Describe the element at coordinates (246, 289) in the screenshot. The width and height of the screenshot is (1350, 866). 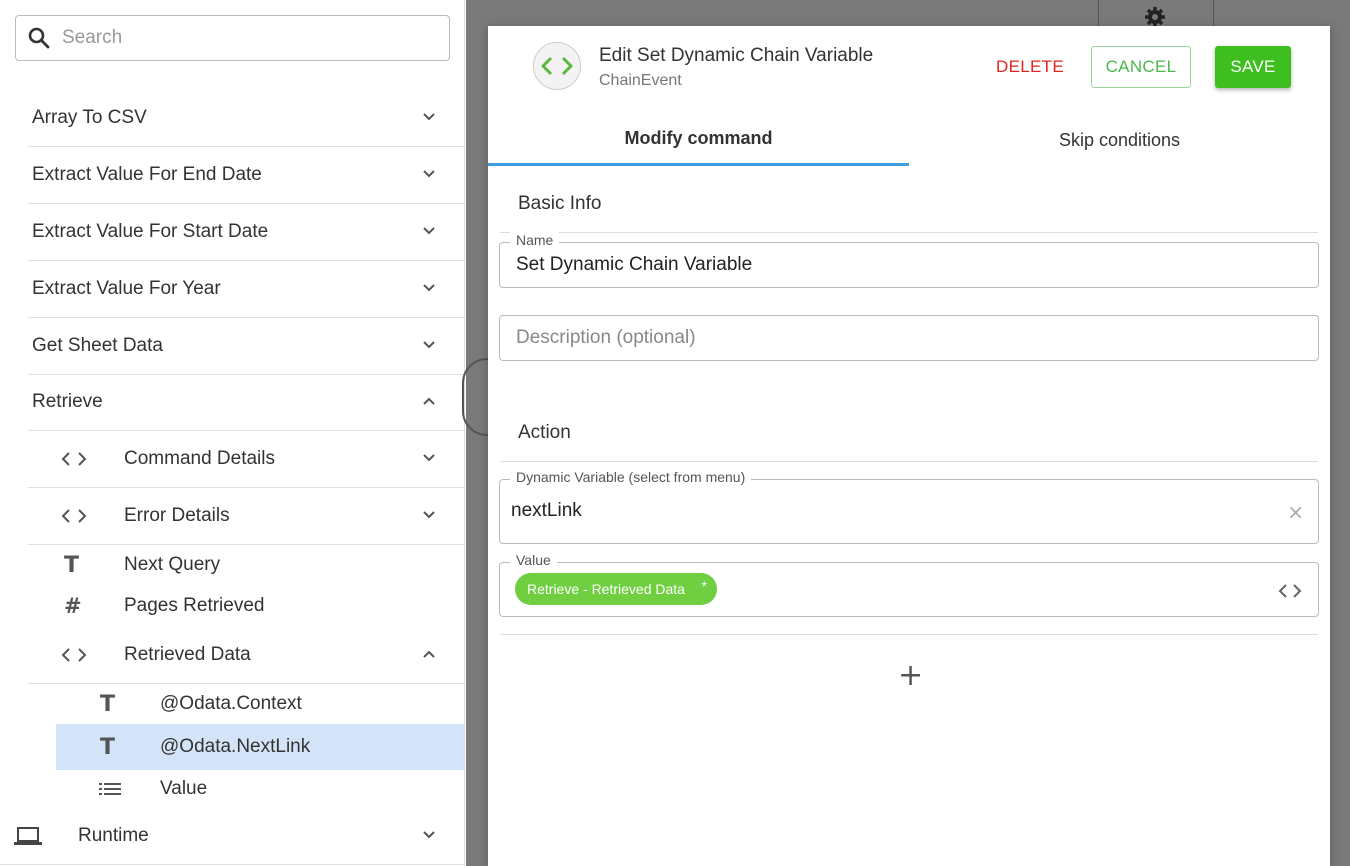
I see `sidebar-item-extract-year: Extract Value For Year` at that location.